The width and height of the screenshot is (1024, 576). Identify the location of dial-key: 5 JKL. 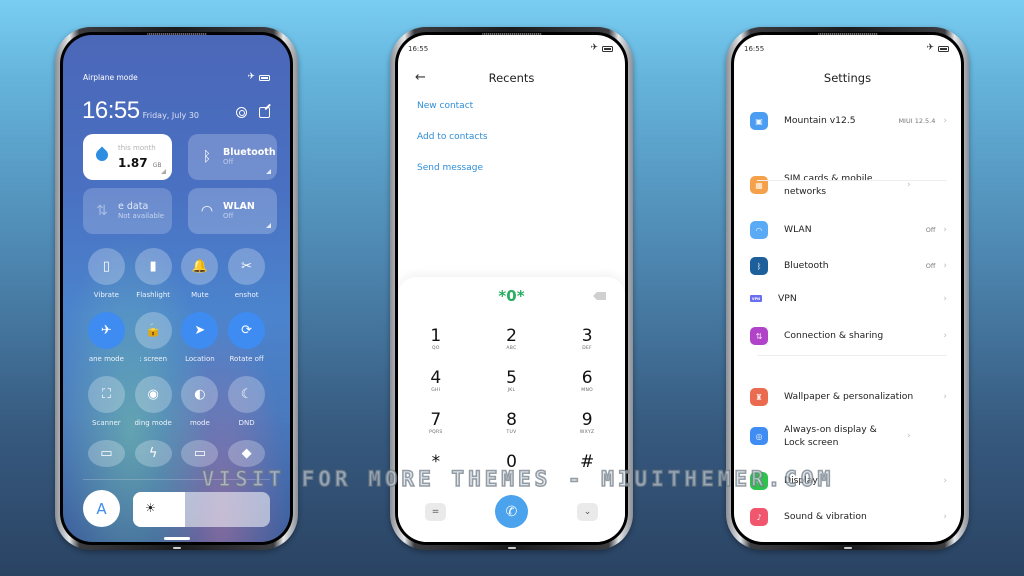
(512, 384).